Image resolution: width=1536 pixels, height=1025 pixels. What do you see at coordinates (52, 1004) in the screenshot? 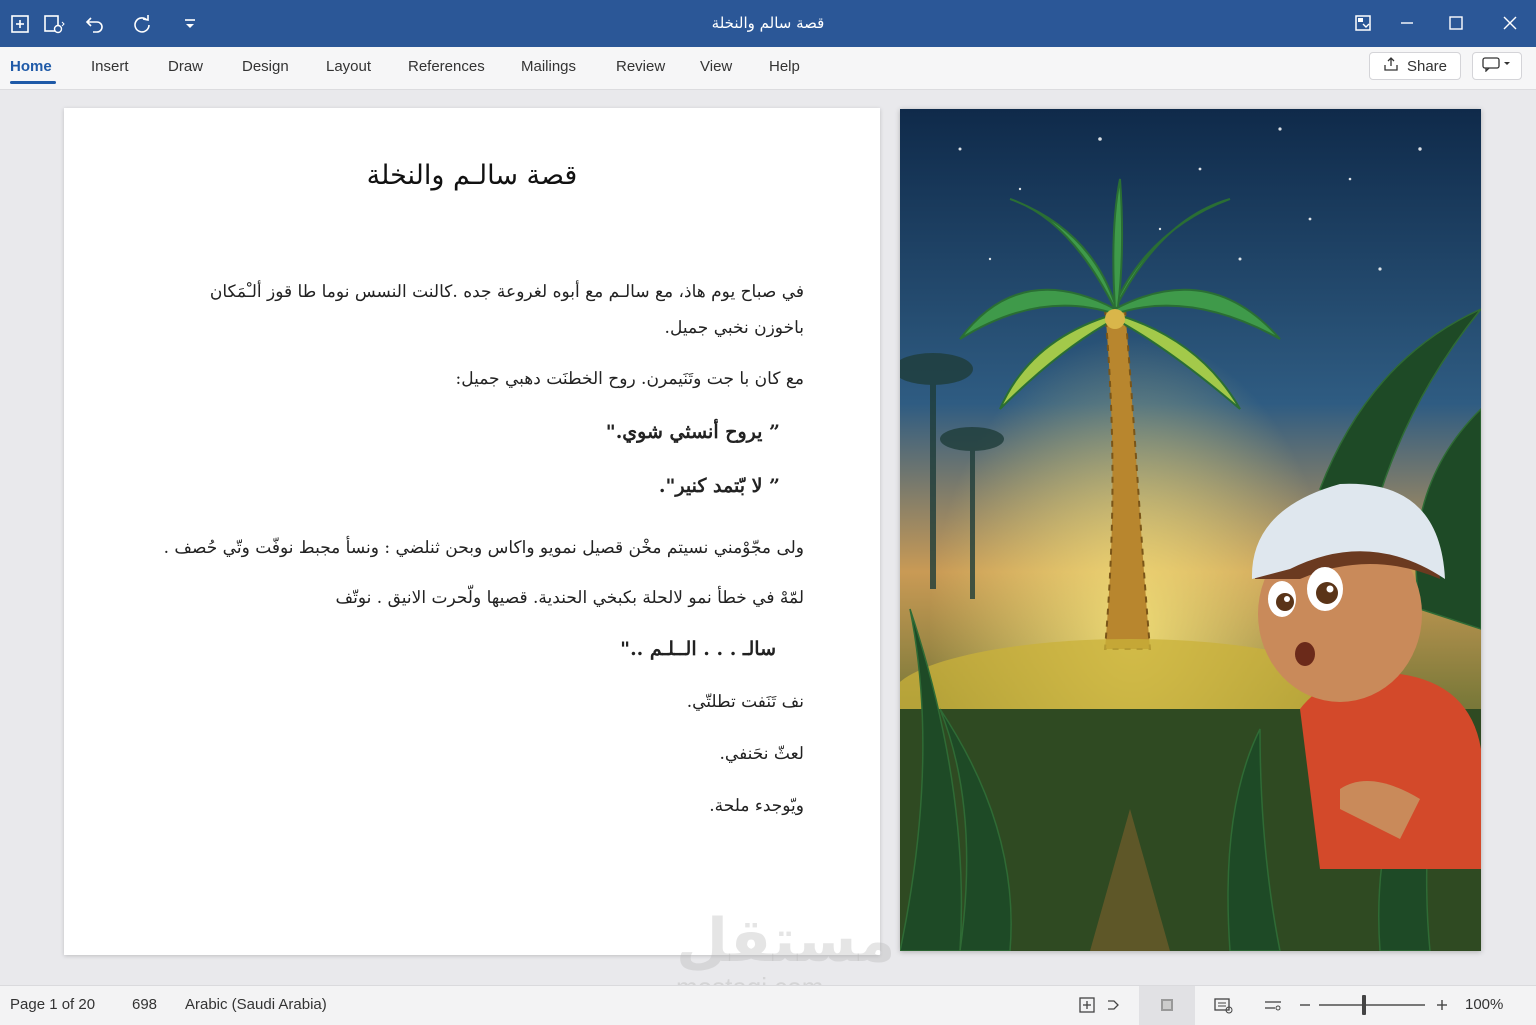
I see `page-count: Page 1 of 20` at bounding box center [52, 1004].